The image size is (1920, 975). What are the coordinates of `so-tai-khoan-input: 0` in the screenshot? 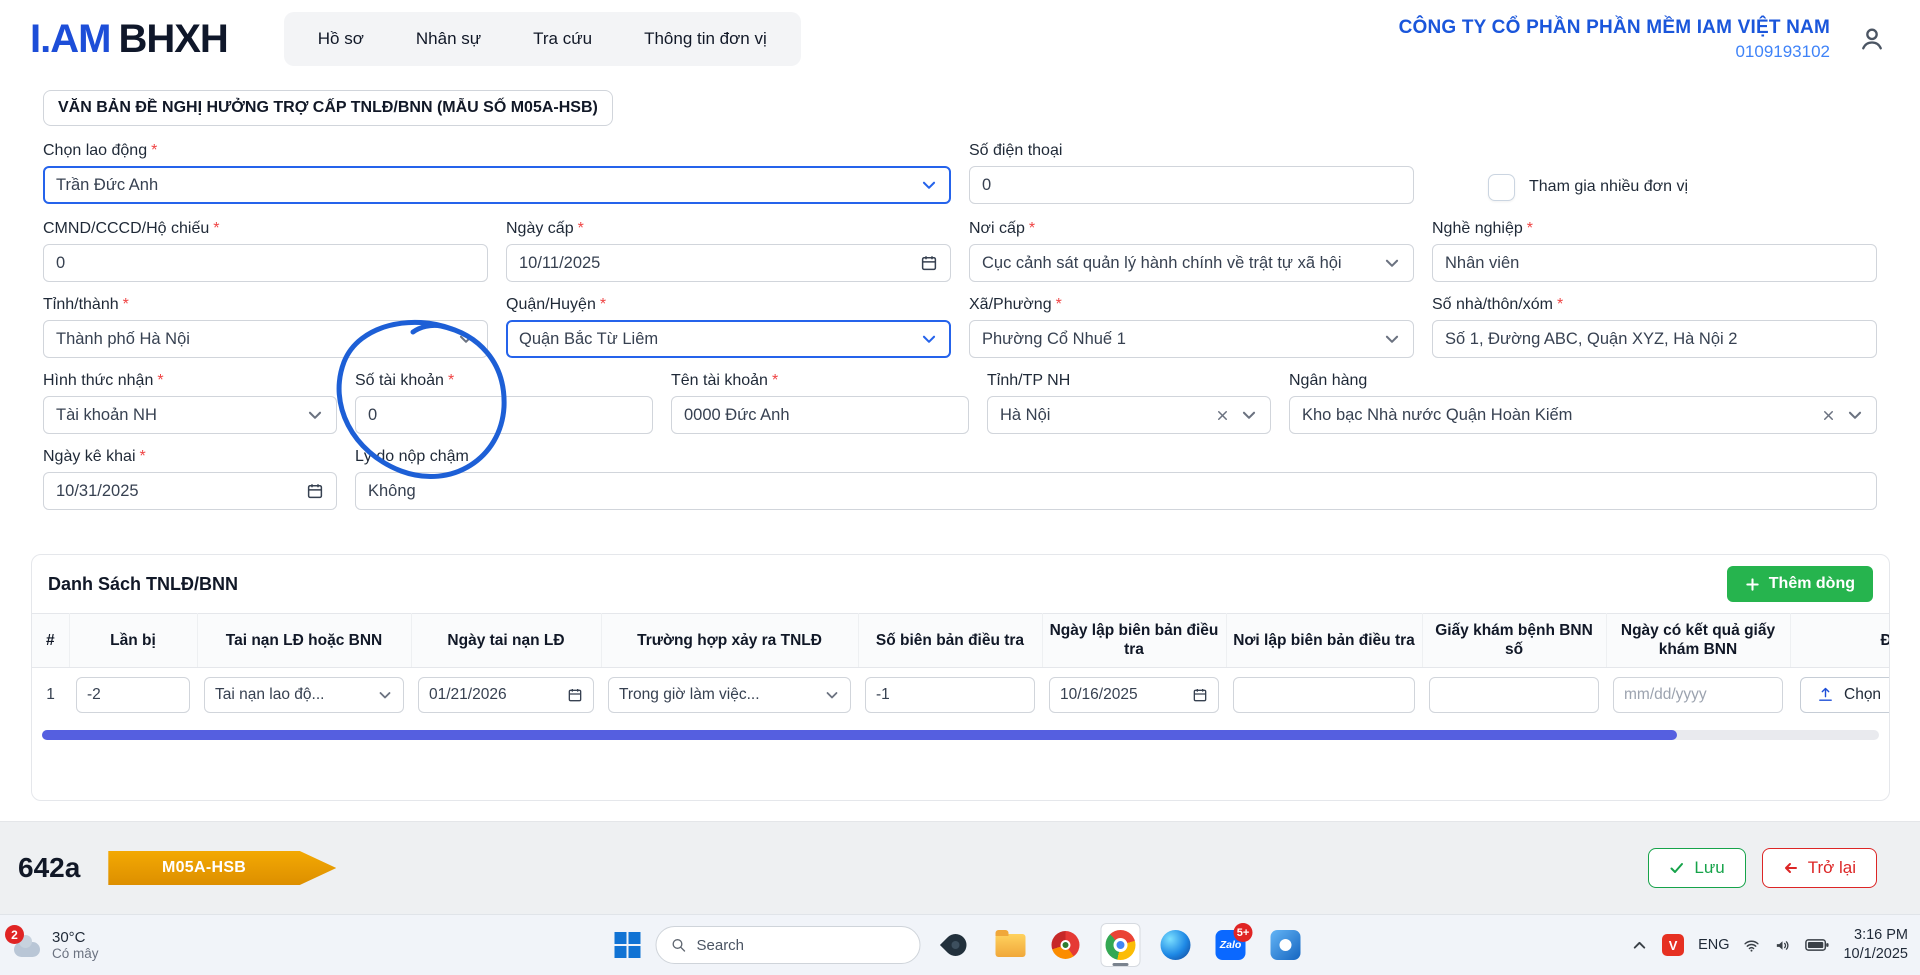 It's located at (504, 415).